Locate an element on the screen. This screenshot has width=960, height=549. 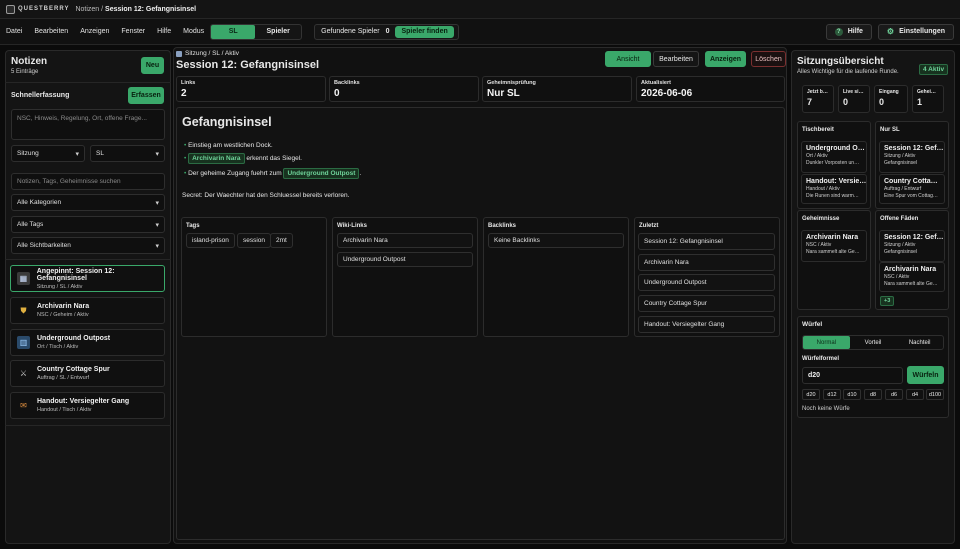
dice-mode-disadvantage: Nachteil is located at coordinates (919, 342).